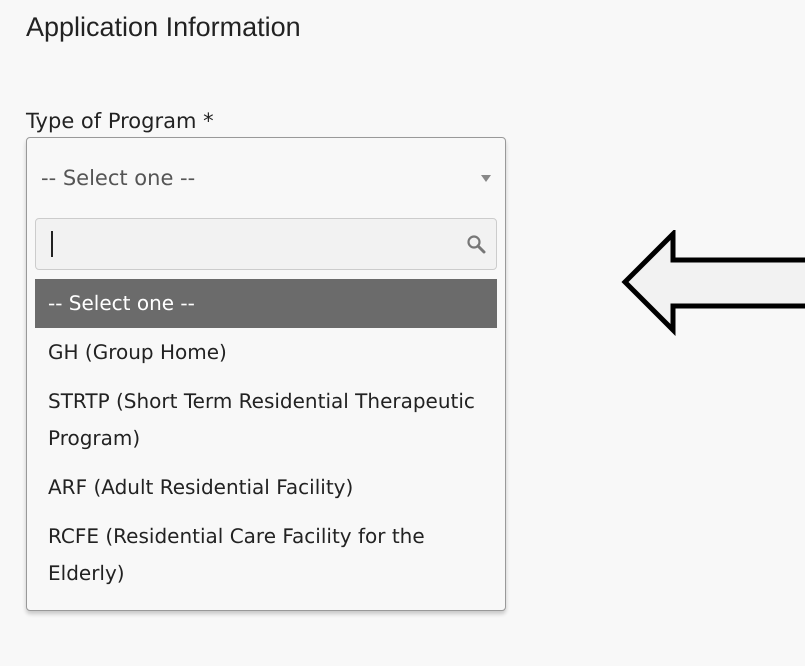  What do you see at coordinates (266, 244) in the screenshot?
I see `search-field` at bounding box center [266, 244].